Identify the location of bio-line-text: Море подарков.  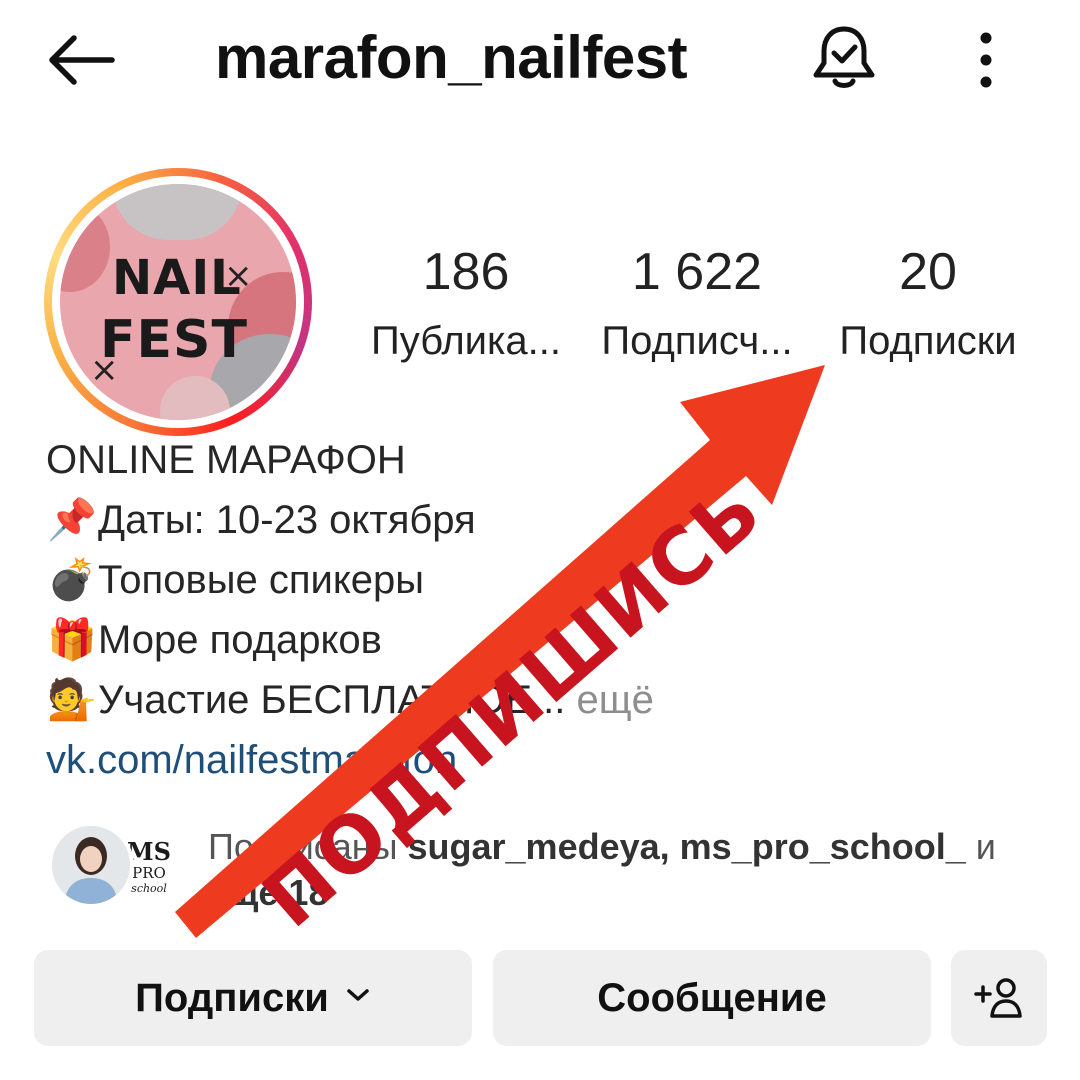
(240, 640).